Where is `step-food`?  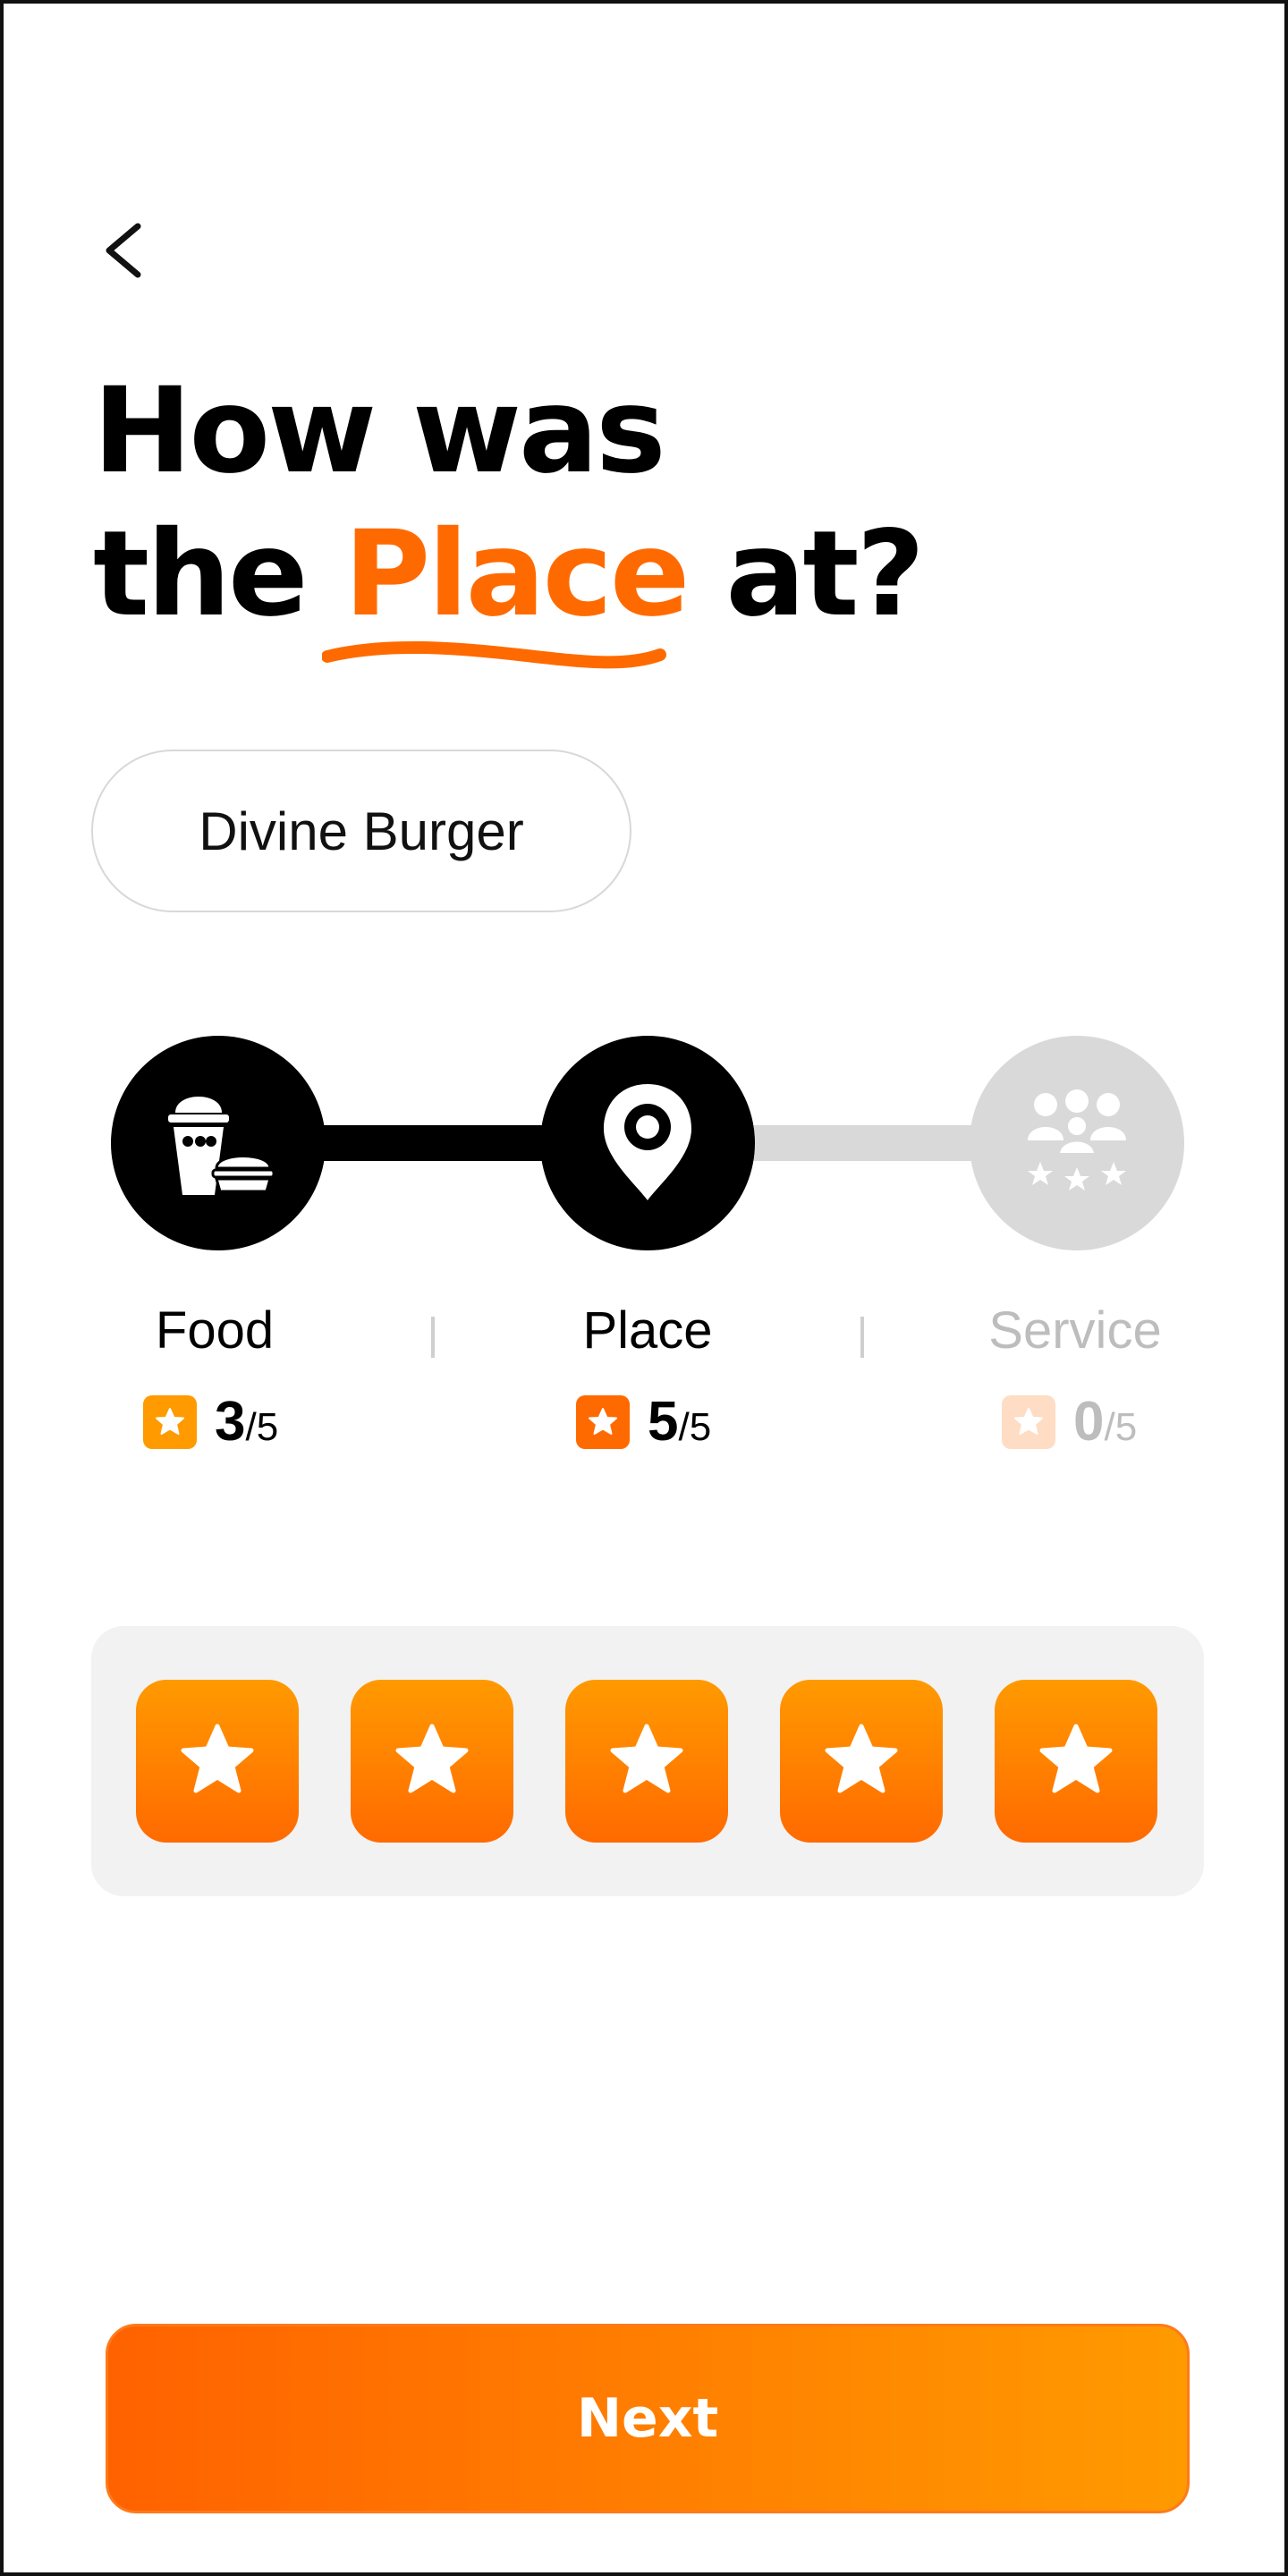
step-food is located at coordinates (218, 1143).